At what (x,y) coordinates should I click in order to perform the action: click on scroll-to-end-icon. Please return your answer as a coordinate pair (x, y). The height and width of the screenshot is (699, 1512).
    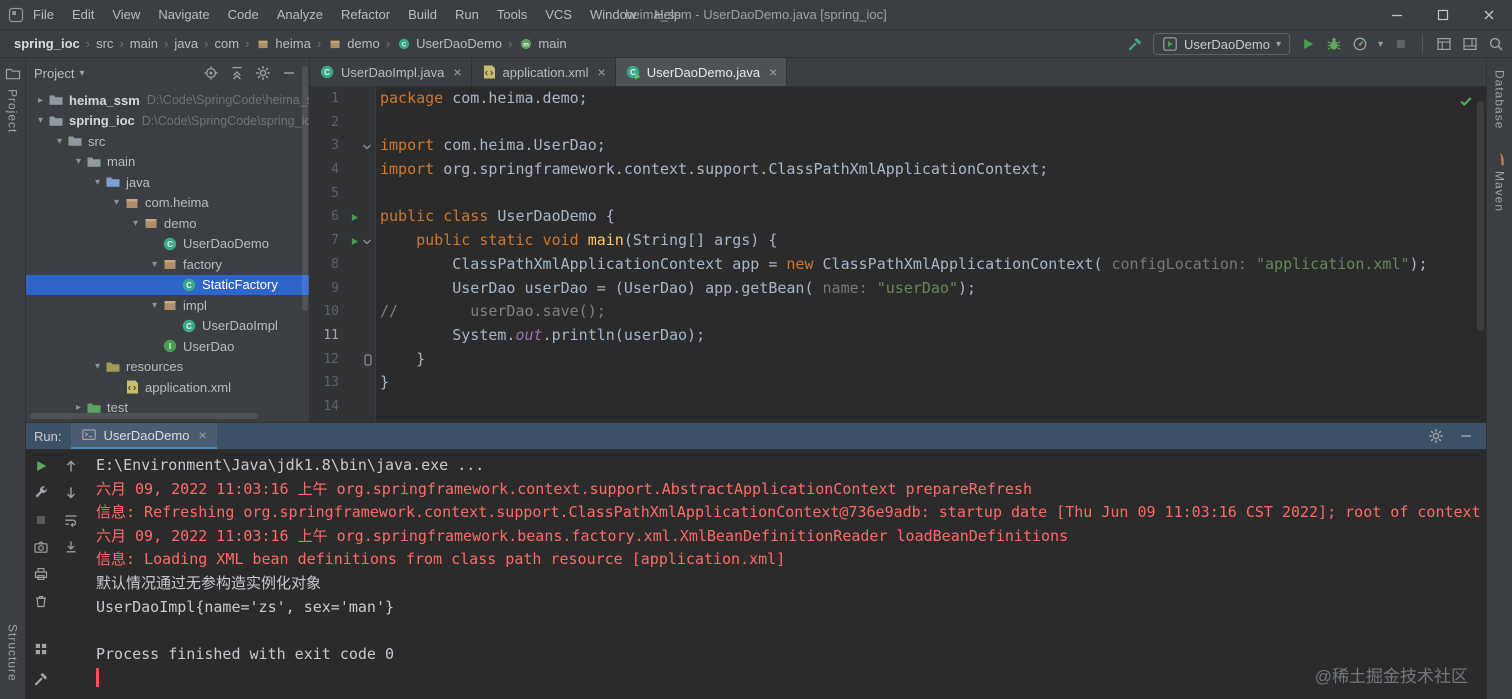
    Looking at the image, I should click on (71, 547).